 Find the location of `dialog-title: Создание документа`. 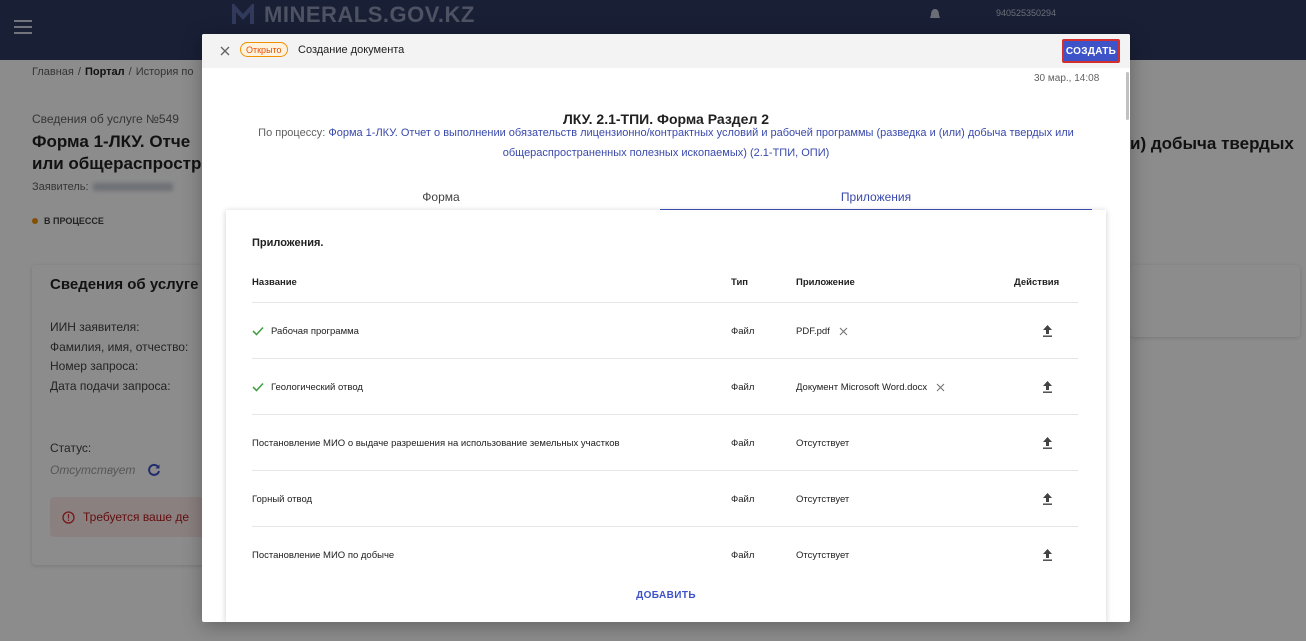

dialog-title: Создание документа is located at coordinates (351, 50).